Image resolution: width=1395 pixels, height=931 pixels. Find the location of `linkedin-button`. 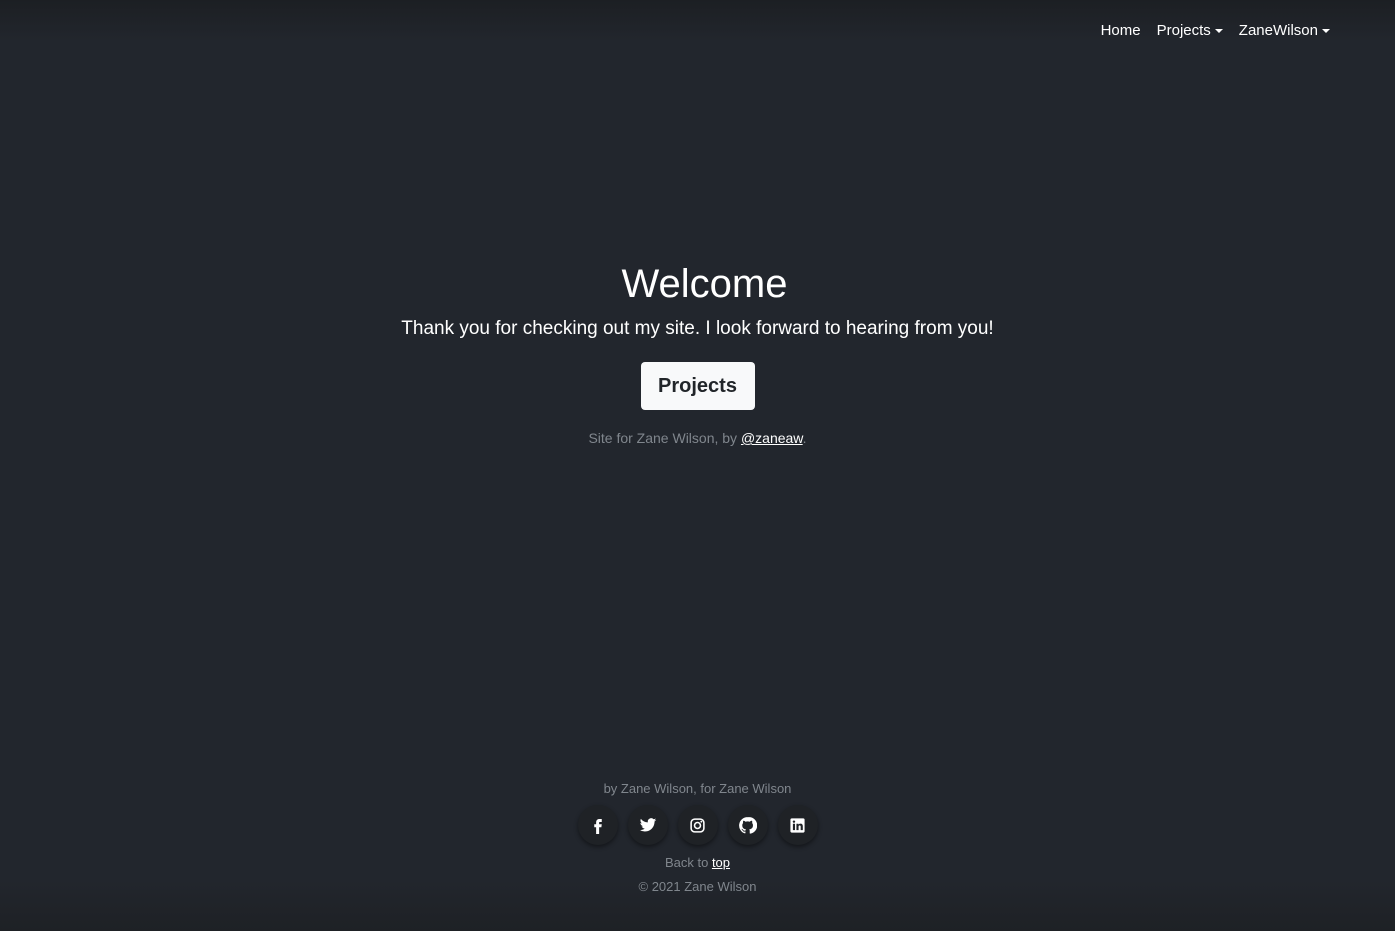

linkedin-button is located at coordinates (797, 825).